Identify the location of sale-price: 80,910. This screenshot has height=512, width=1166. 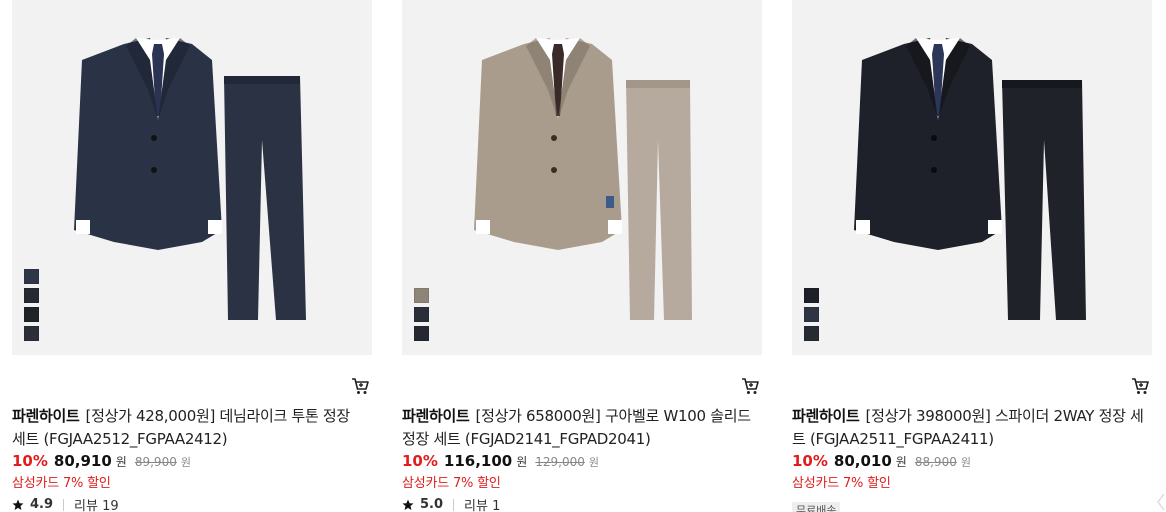
(82, 461).